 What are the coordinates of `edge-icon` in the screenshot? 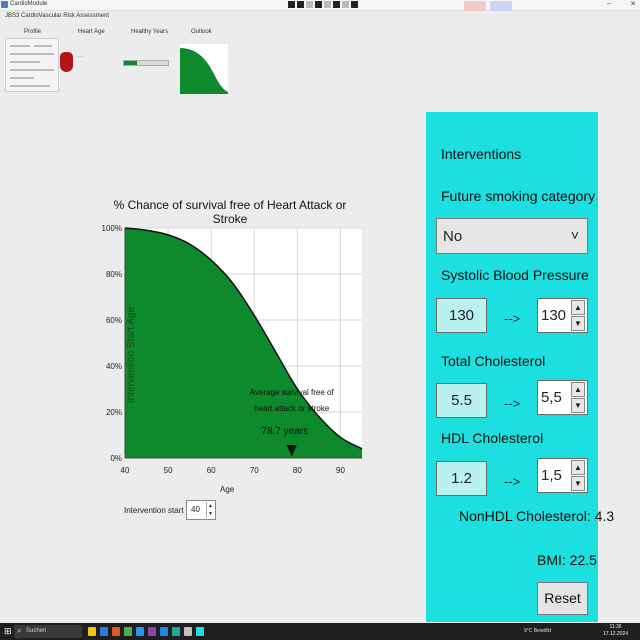 It's located at (140, 631).